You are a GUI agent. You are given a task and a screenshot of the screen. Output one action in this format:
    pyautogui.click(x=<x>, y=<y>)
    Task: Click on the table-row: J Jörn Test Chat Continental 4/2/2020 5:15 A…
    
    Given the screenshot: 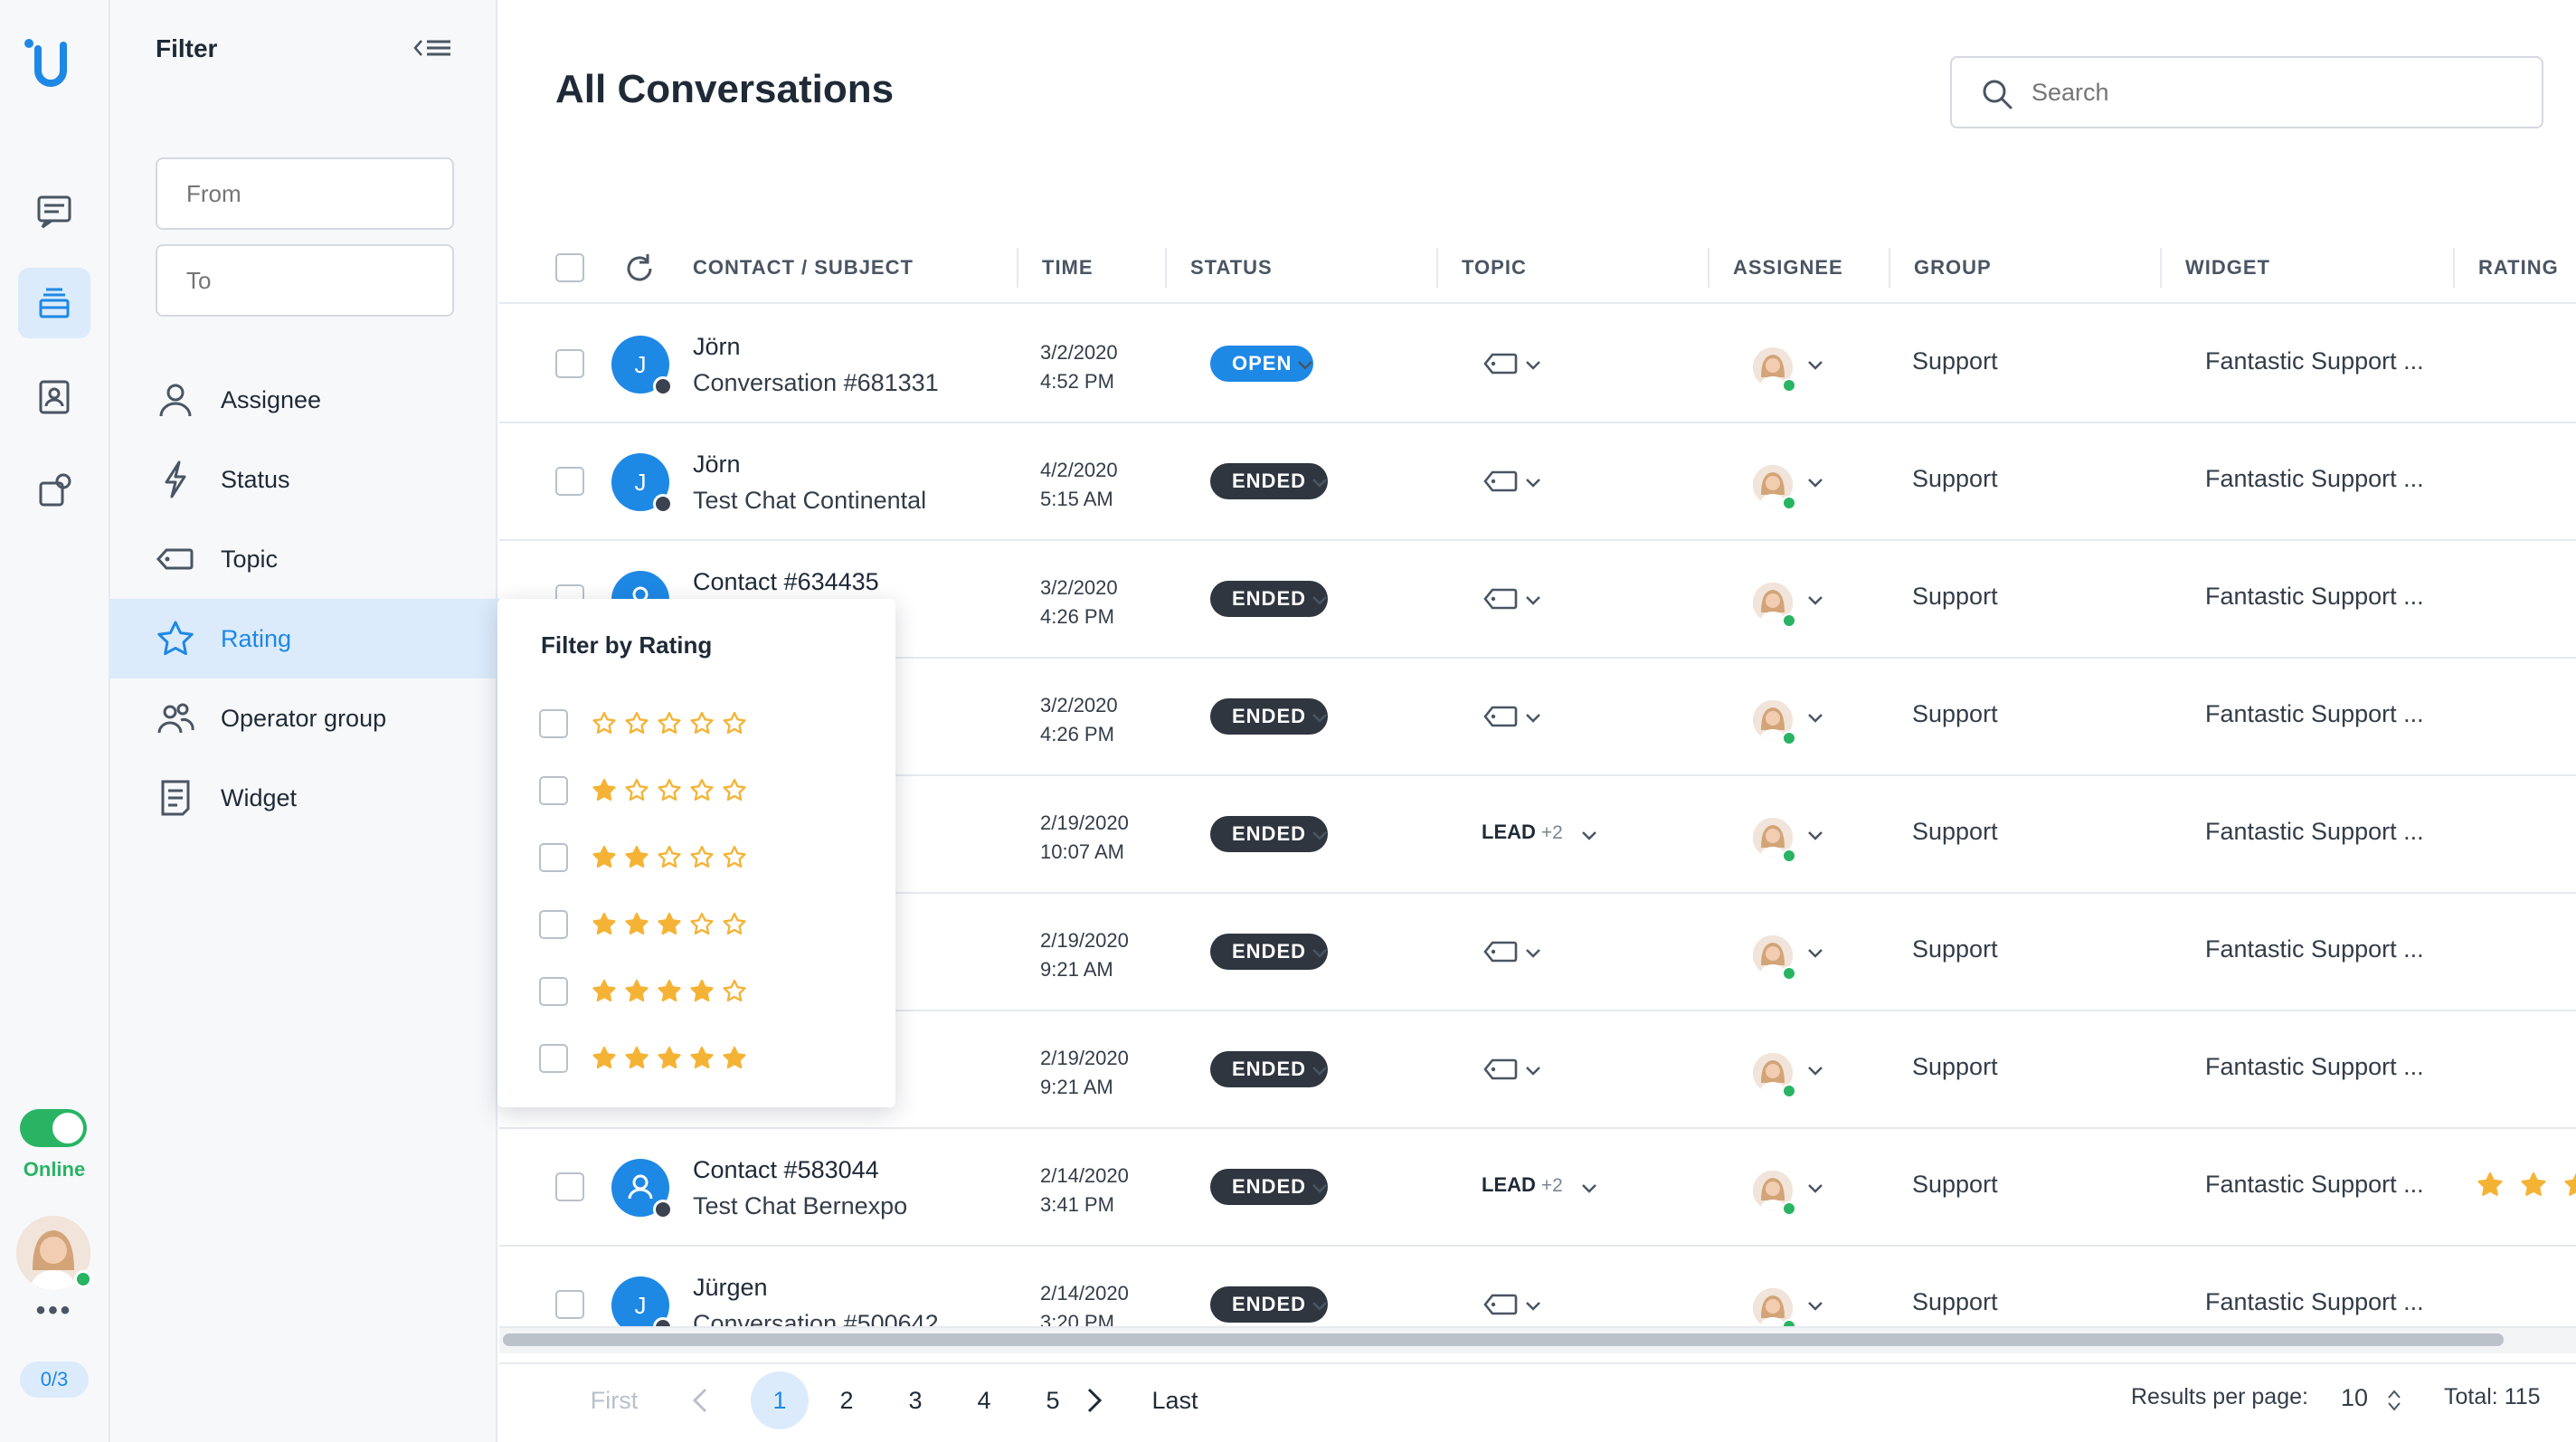 What is the action you would take?
    pyautogui.click(x=1537, y=482)
    